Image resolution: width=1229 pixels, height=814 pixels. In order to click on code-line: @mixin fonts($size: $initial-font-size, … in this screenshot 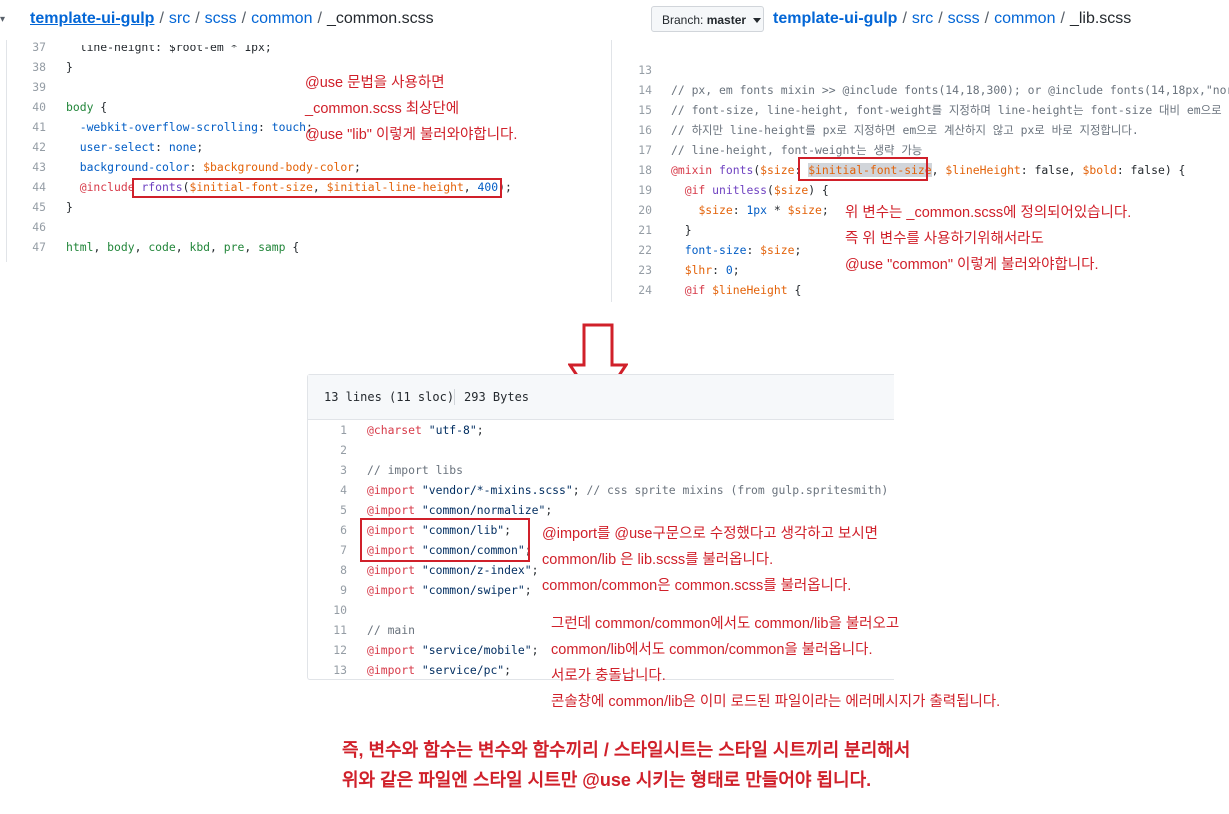, I will do `click(928, 170)`.